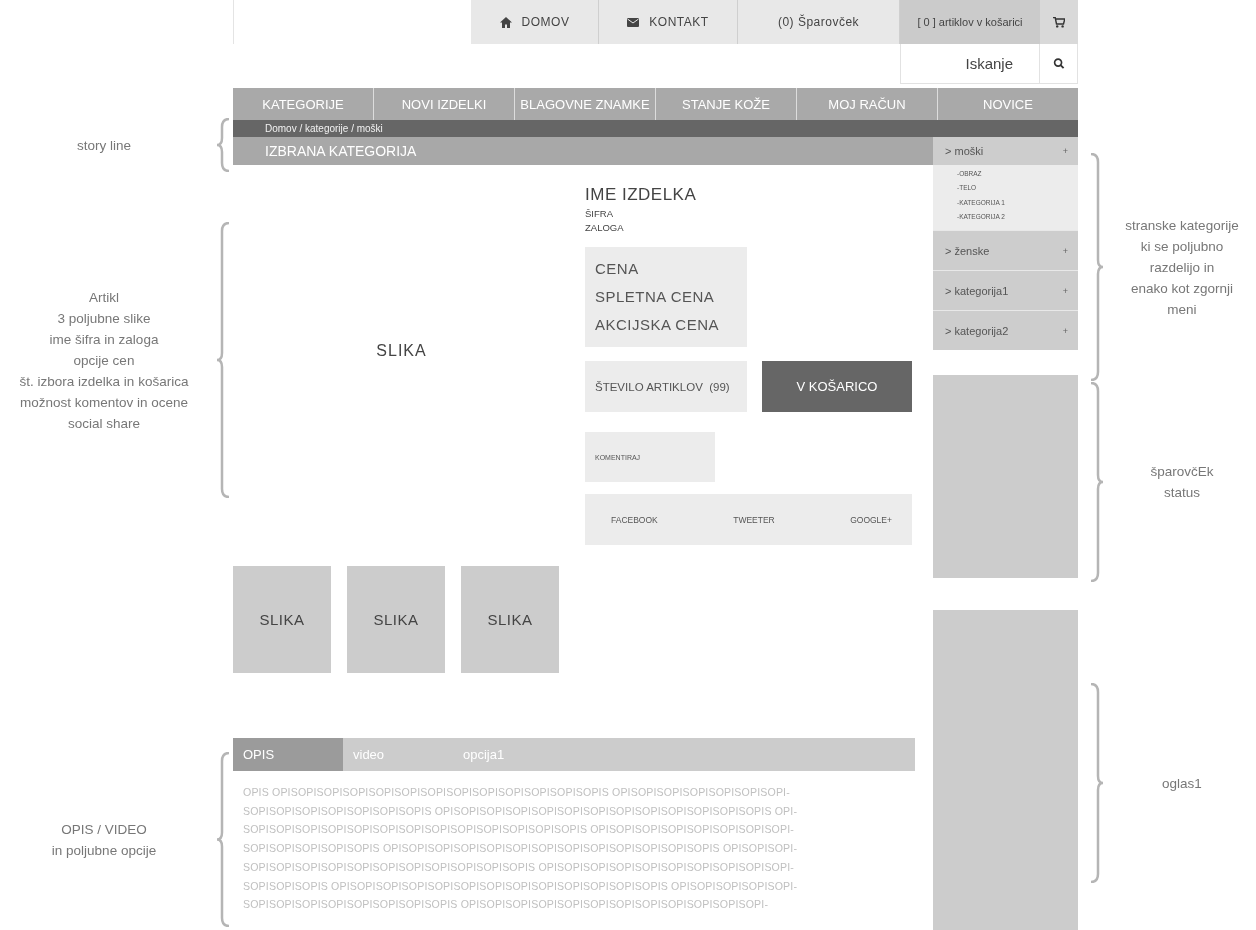 The width and height of the screenshot is (1256, 930). Describe the element at coordinates (967, 250) in the screenshot. I see `category-label: > ženske` at that location.